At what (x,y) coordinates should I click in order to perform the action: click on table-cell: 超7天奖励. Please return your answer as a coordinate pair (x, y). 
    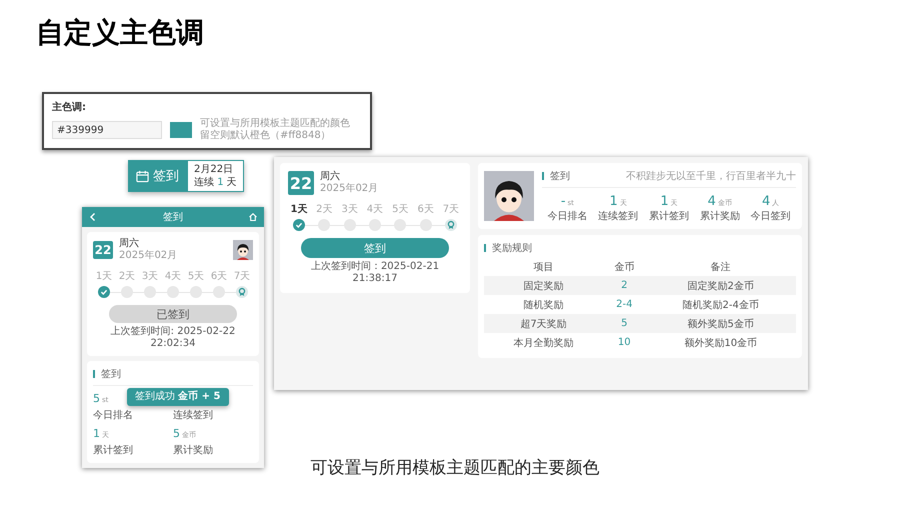
    Looking at the image, I should click on (544, 323).